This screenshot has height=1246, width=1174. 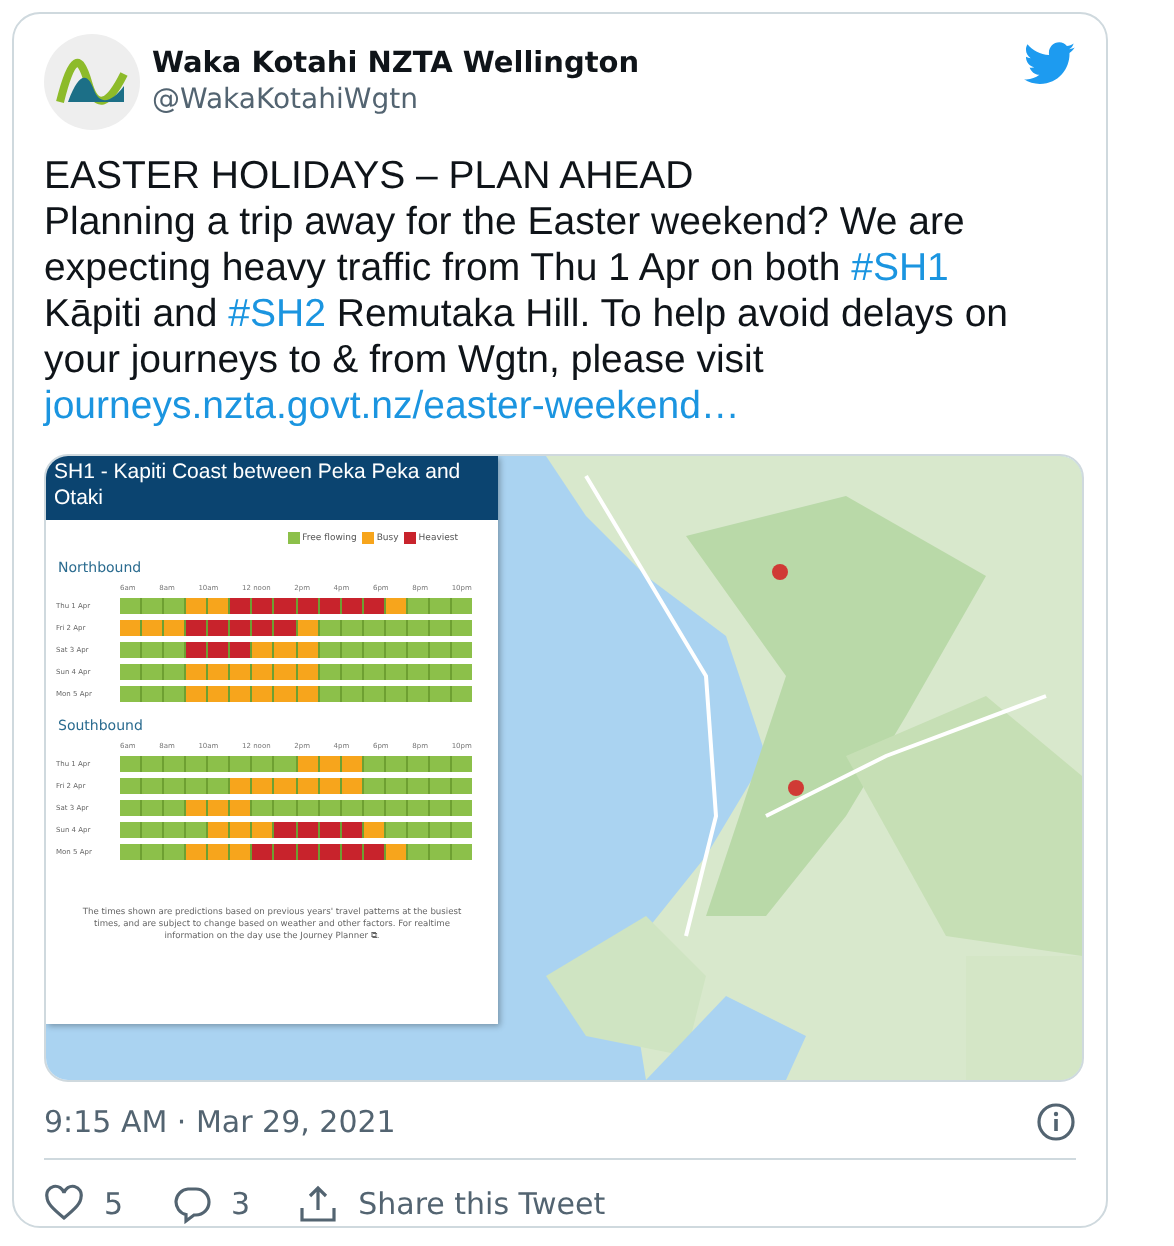 I want to click on hashtag-link: #SH2, so click(x=277, y=314).